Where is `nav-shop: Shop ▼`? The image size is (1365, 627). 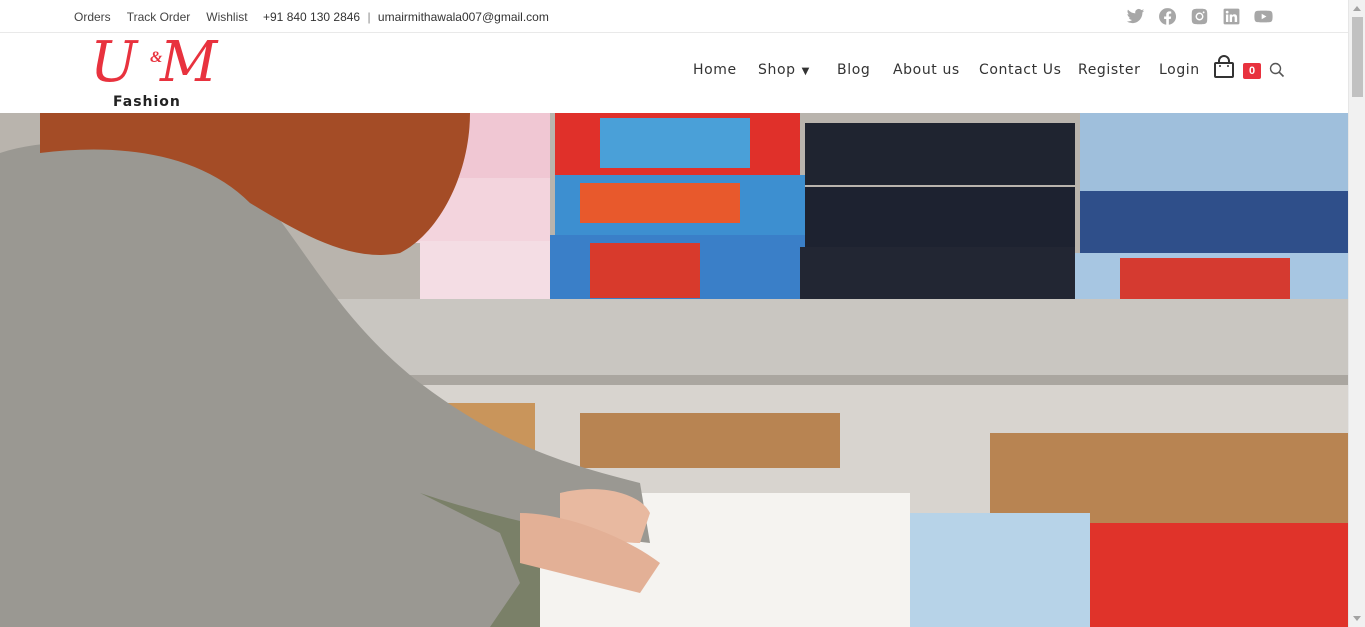
nav-shop: Shop ▼ is located at coordinates (784, 70).